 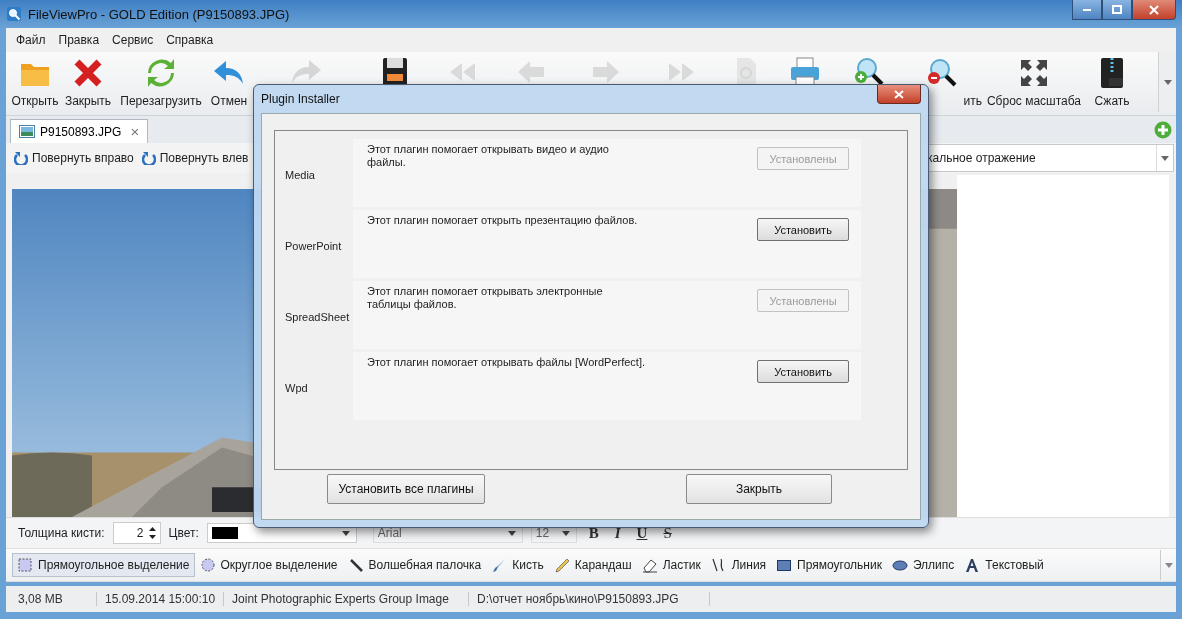 What do you see at coordinates (593, 533) in the screenshot?
I see `text-style-button: B` at bounding box center [593, 533].